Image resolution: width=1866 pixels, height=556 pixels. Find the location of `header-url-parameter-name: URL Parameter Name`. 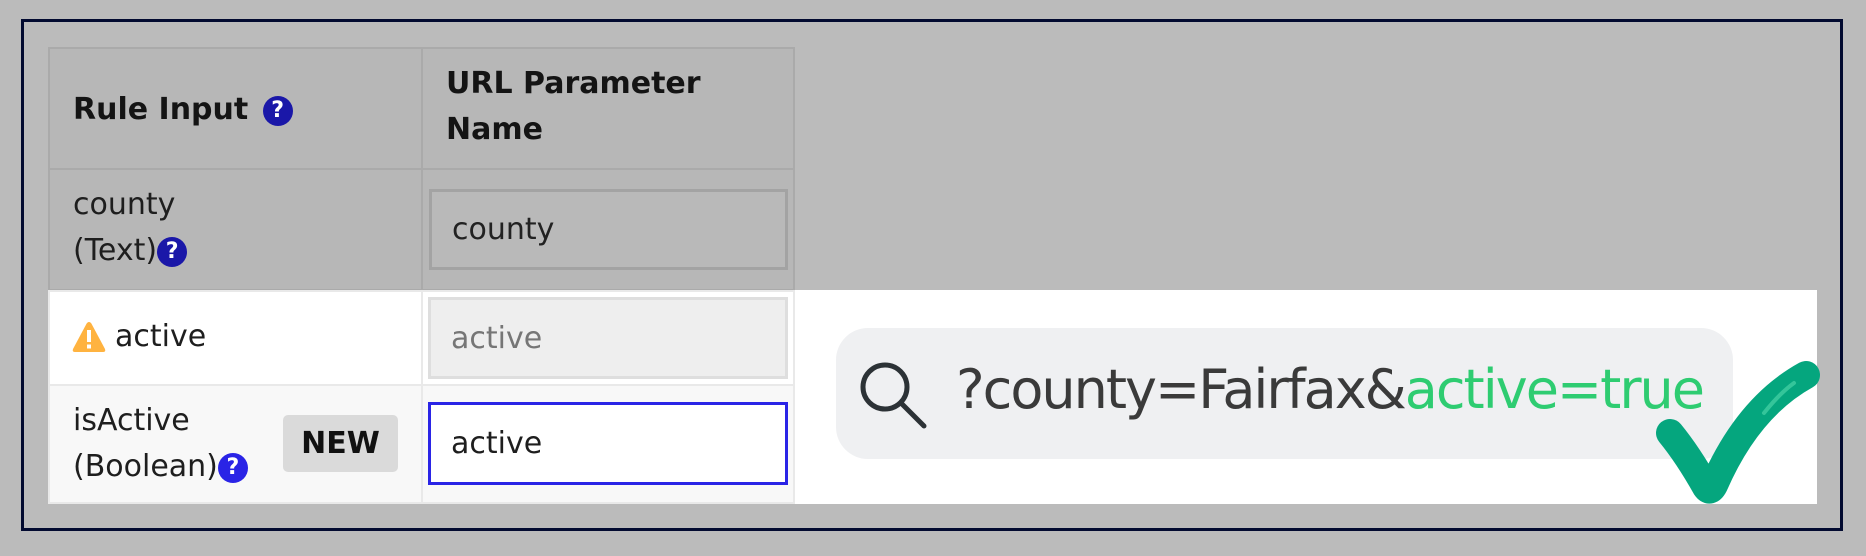

header-url-parameter-name: URL Parameter Name is located at coordinates (608, 108).